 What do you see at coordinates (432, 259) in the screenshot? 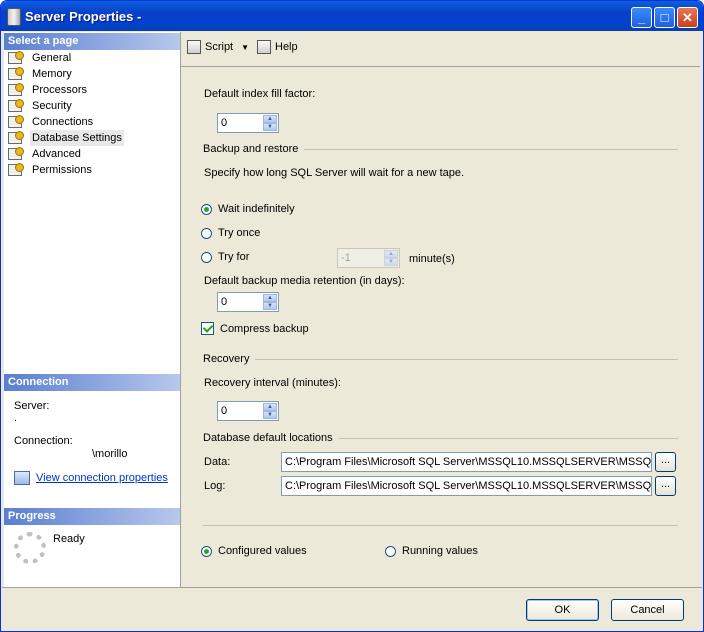
I see `minutes-label: minute(s)` at bounding box center [432, 259].